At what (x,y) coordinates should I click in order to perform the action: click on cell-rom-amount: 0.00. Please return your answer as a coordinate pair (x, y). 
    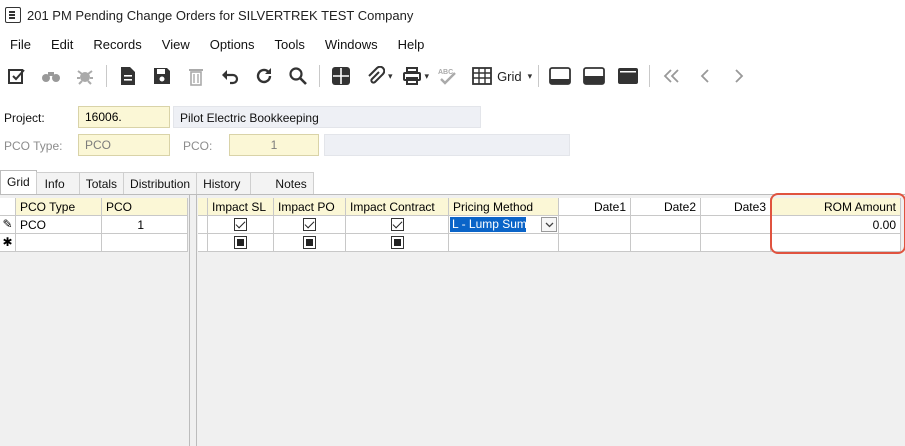
    Looking at the image, I should click on (836, 225).